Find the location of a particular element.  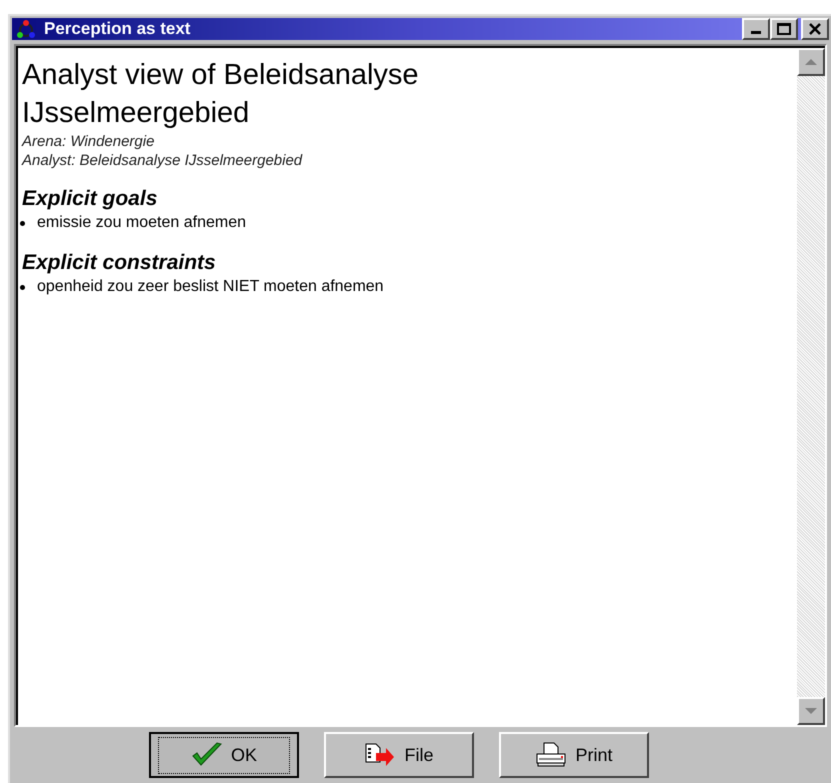

checkmark-icon is located at coordinates (206, 755).